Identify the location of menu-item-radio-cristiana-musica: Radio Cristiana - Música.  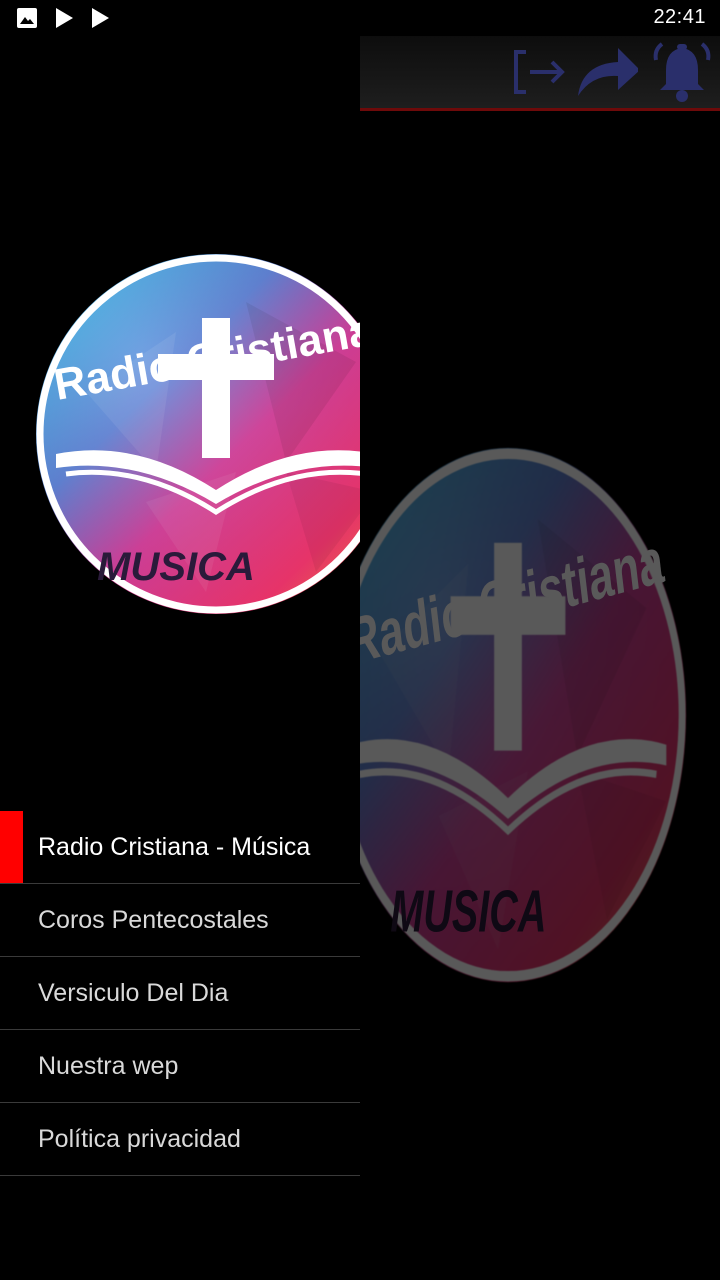
(180, 847).